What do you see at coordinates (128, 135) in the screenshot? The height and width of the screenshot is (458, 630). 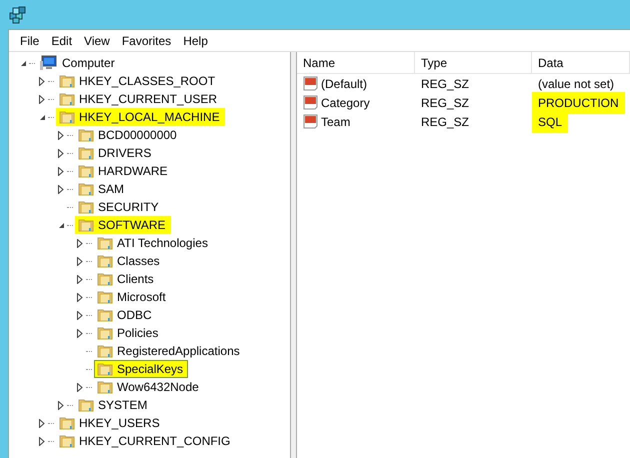 I see `tree-item: BCD00000000` at bounding box center [128, 135].